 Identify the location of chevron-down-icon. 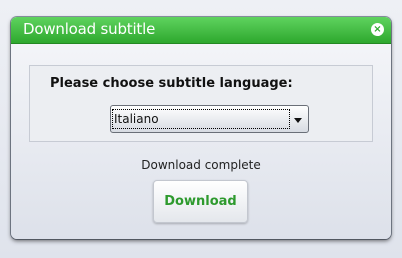
(298, 120).